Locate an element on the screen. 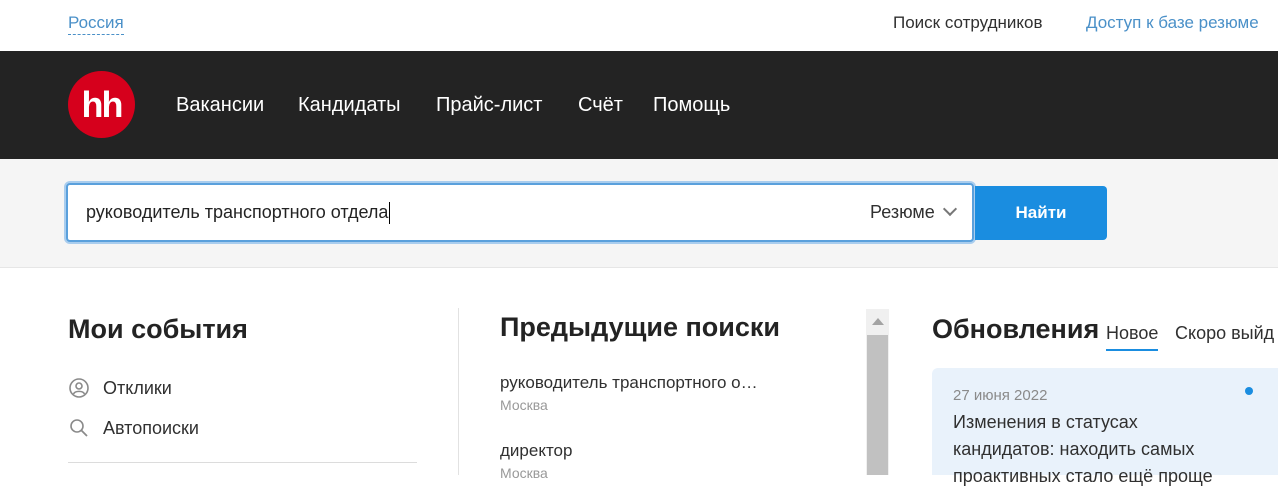 The image size is (1278, 490). previous-search-query: директор is located at coordinates (536, 450).